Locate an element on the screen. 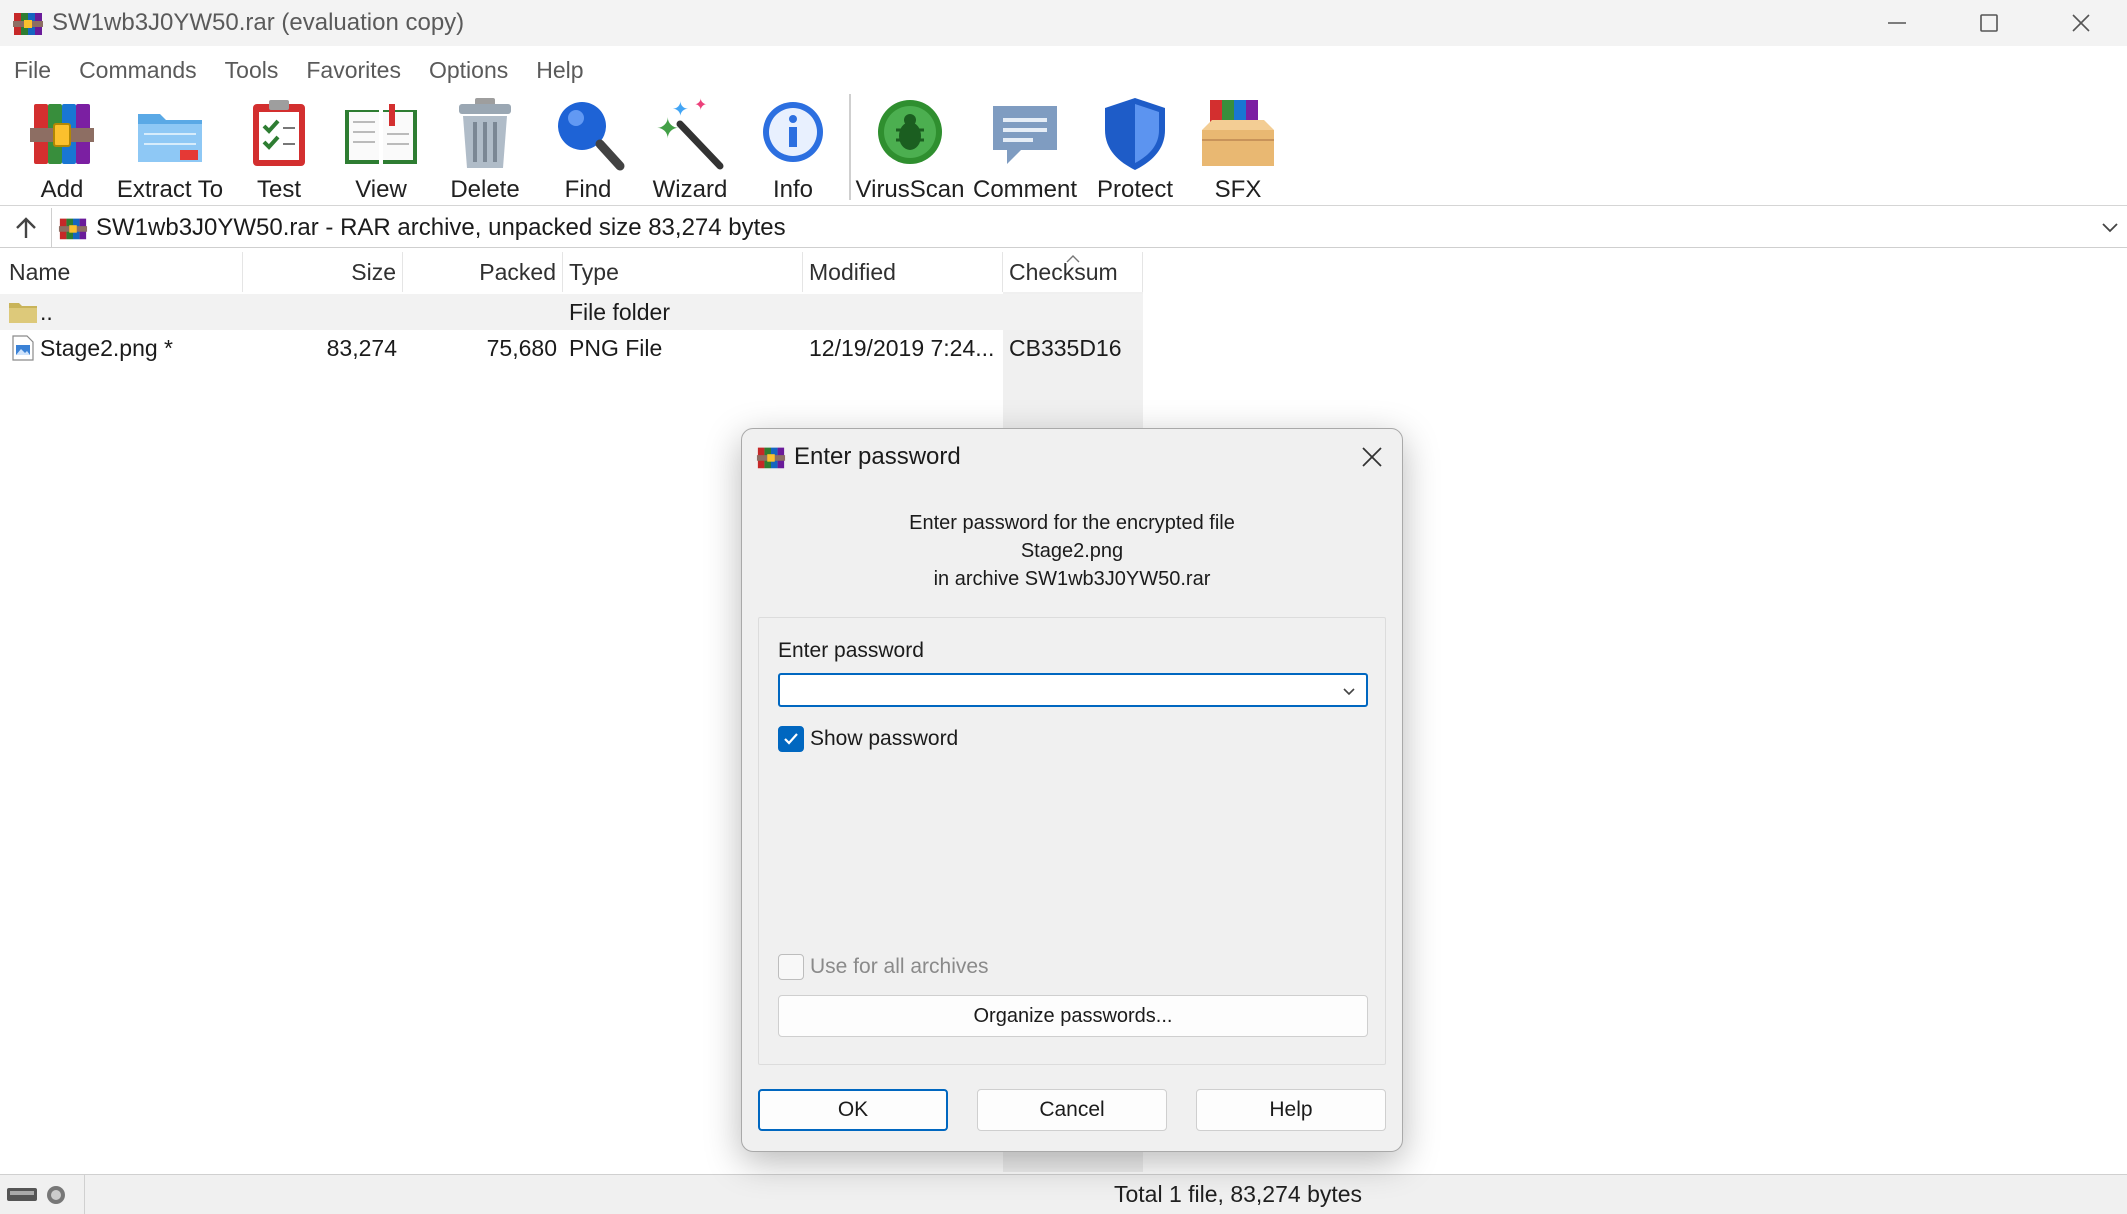 Image resolution: width=2127 pixels, height=1214 pixels. toolbar-separator is located at coordinates (850, 147).